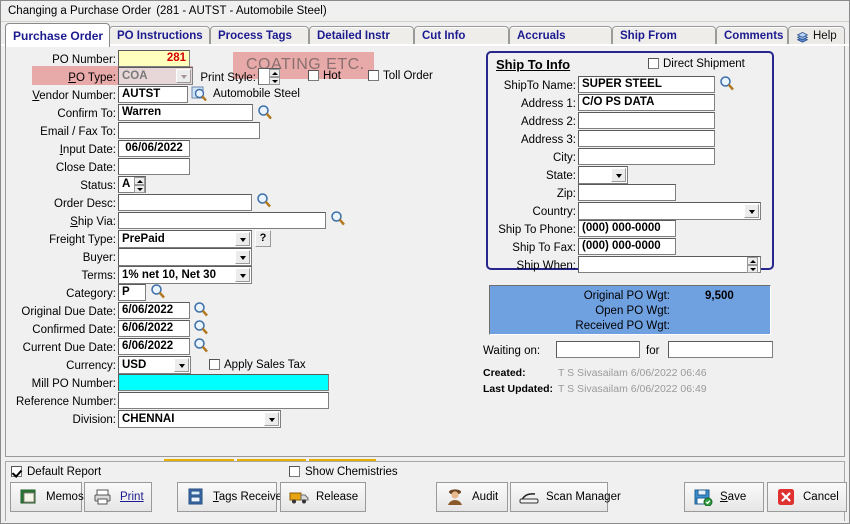  Describe the element at coordinates (752, 35) in the screenshot. I see `tab-comments: Comments` at that location.